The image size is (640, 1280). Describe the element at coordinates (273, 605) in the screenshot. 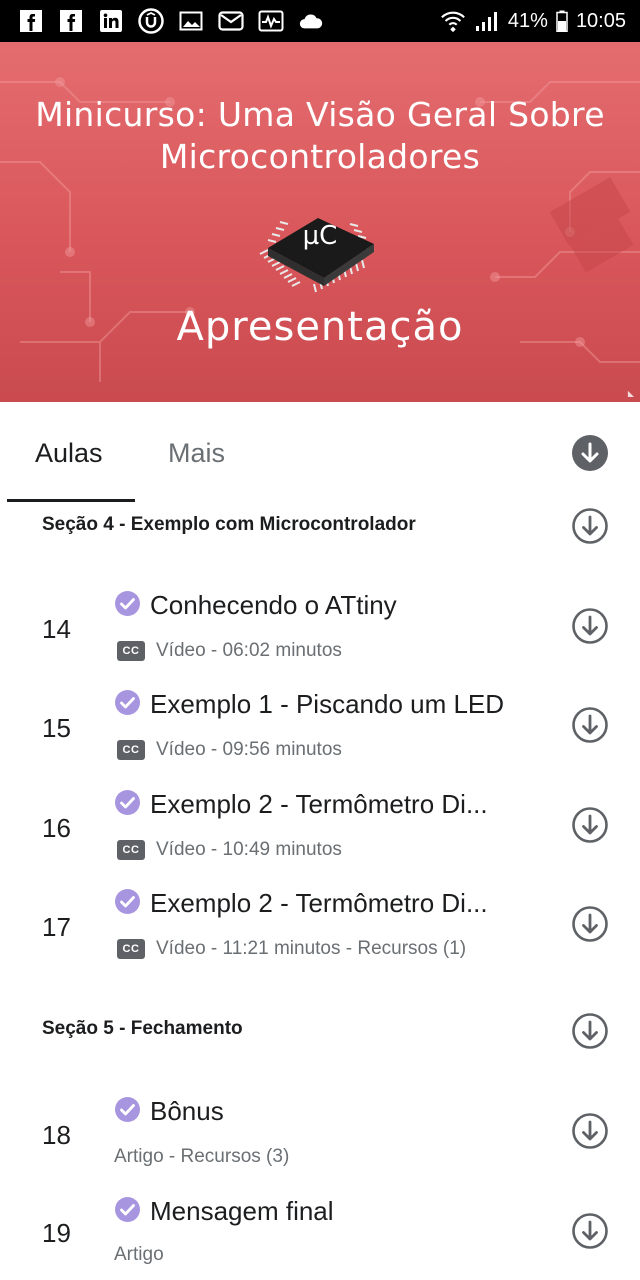

I see `lesson-title: Conhecendo o ATtiny` at that location.